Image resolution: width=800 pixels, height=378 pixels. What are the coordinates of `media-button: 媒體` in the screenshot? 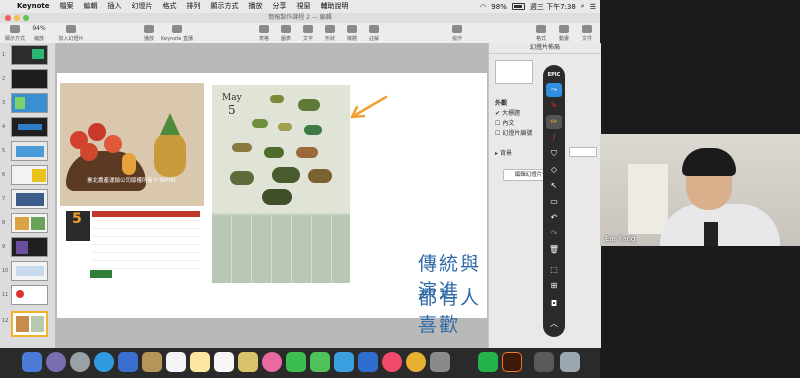 It's located at (352, 33).